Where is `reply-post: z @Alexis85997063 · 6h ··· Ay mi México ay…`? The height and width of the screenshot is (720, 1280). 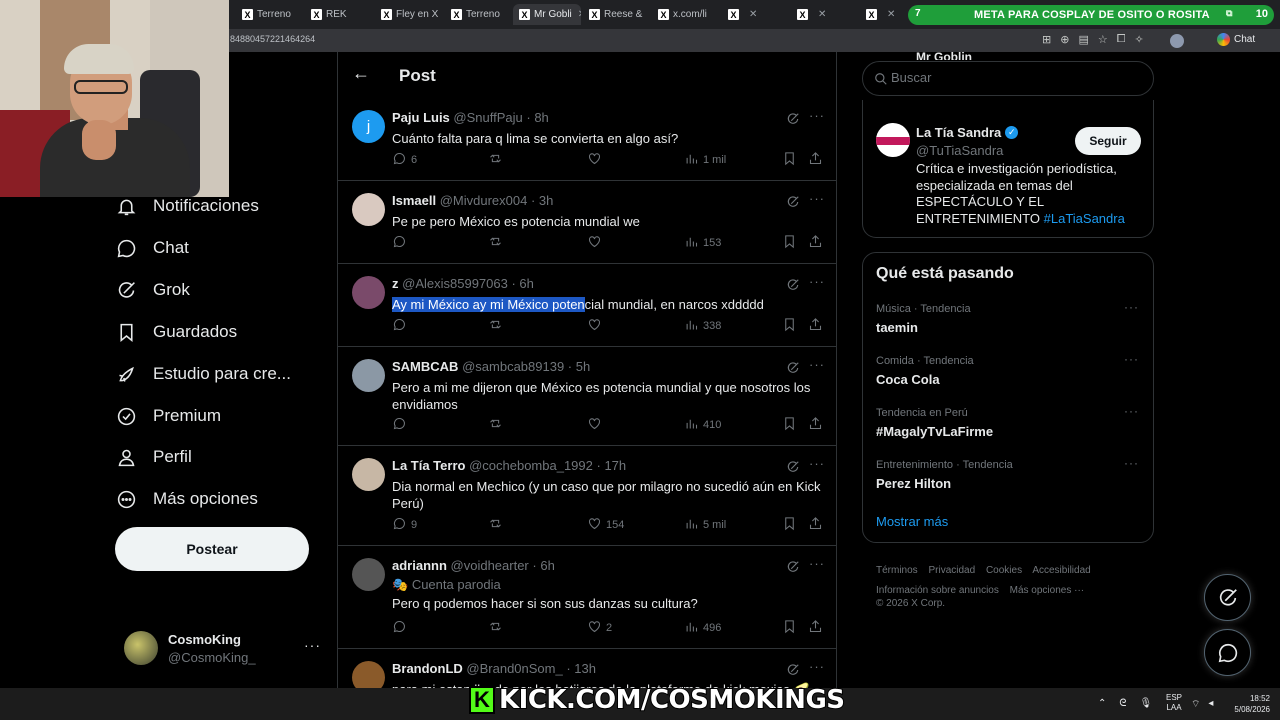
reply-post: z @Alexis85997063 · 6h ··· Ay mi México ay… is located at coordinates (587, 305).